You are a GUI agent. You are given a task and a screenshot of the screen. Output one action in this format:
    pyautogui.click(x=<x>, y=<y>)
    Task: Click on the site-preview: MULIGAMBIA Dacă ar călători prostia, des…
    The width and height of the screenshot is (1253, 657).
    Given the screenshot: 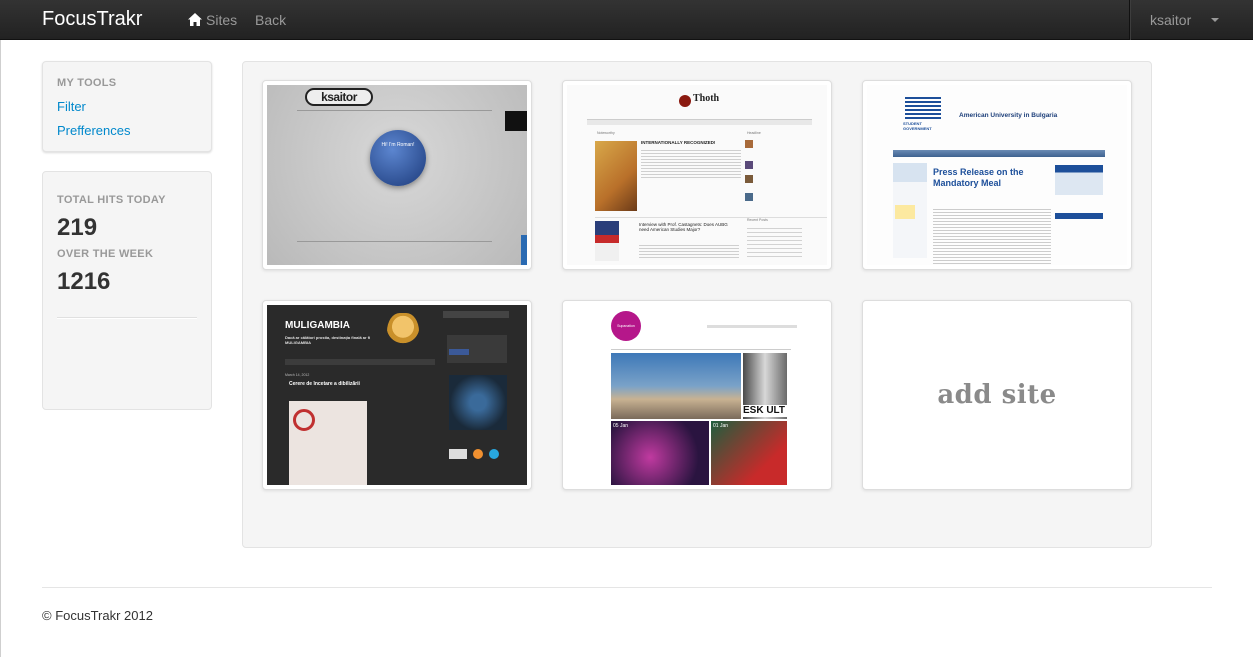 What is the action you would take?
    pyautogui.click(x=397, y=395)
    